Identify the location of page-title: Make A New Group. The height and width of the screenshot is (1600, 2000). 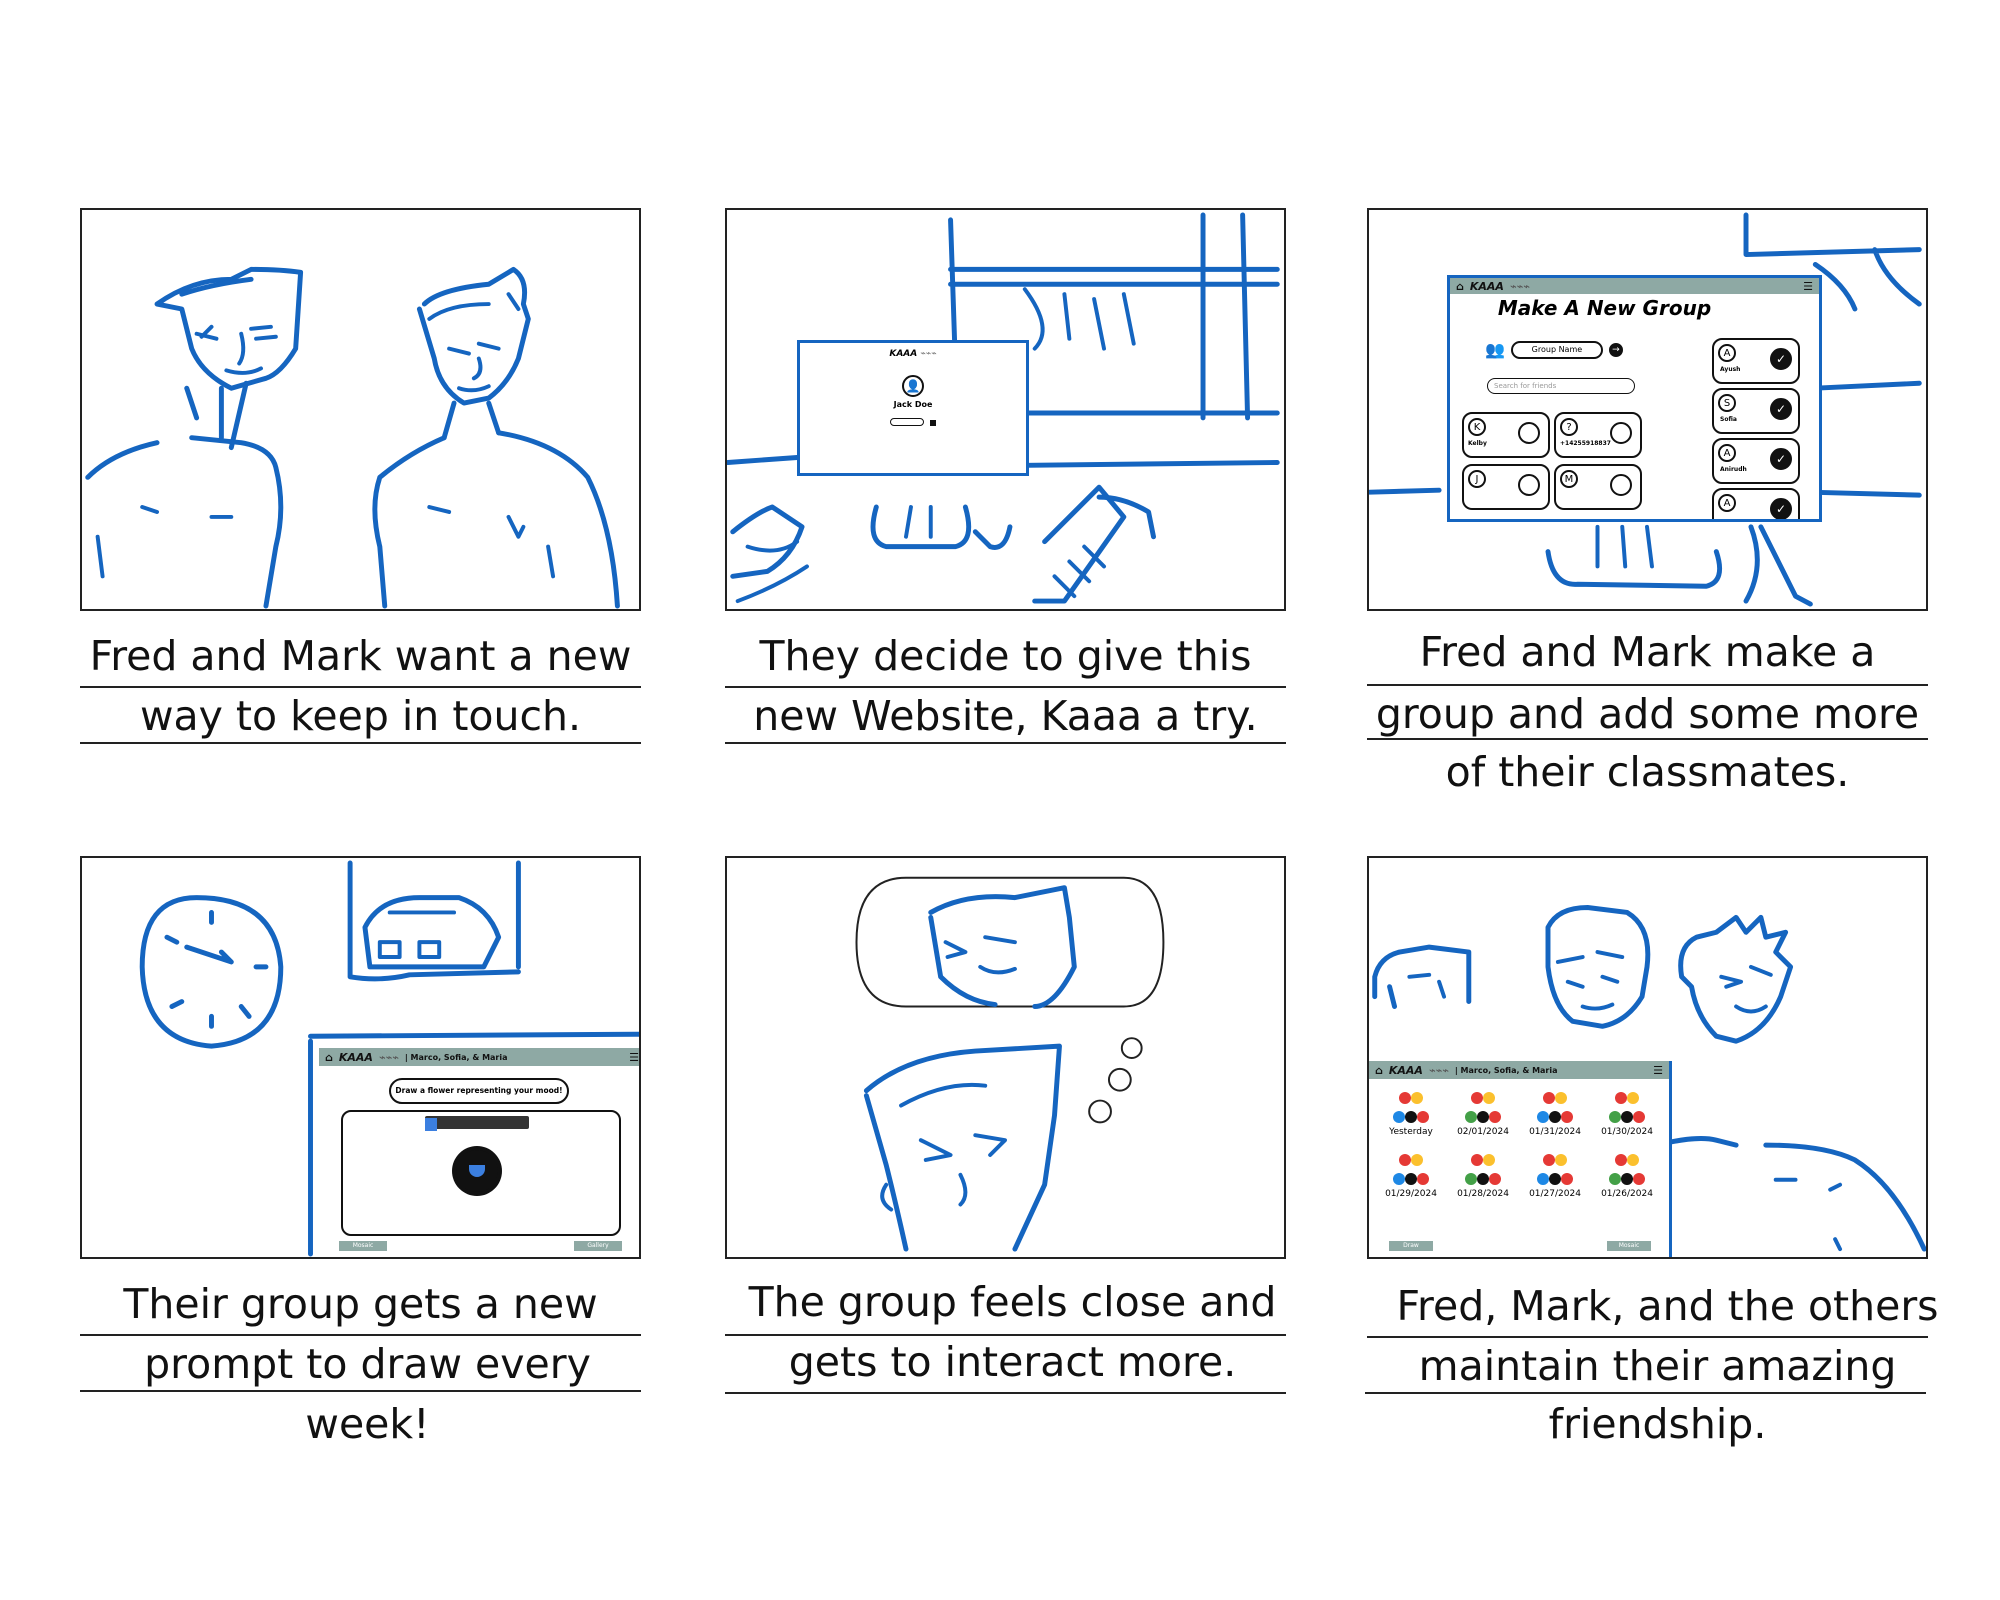
(1604, 308).